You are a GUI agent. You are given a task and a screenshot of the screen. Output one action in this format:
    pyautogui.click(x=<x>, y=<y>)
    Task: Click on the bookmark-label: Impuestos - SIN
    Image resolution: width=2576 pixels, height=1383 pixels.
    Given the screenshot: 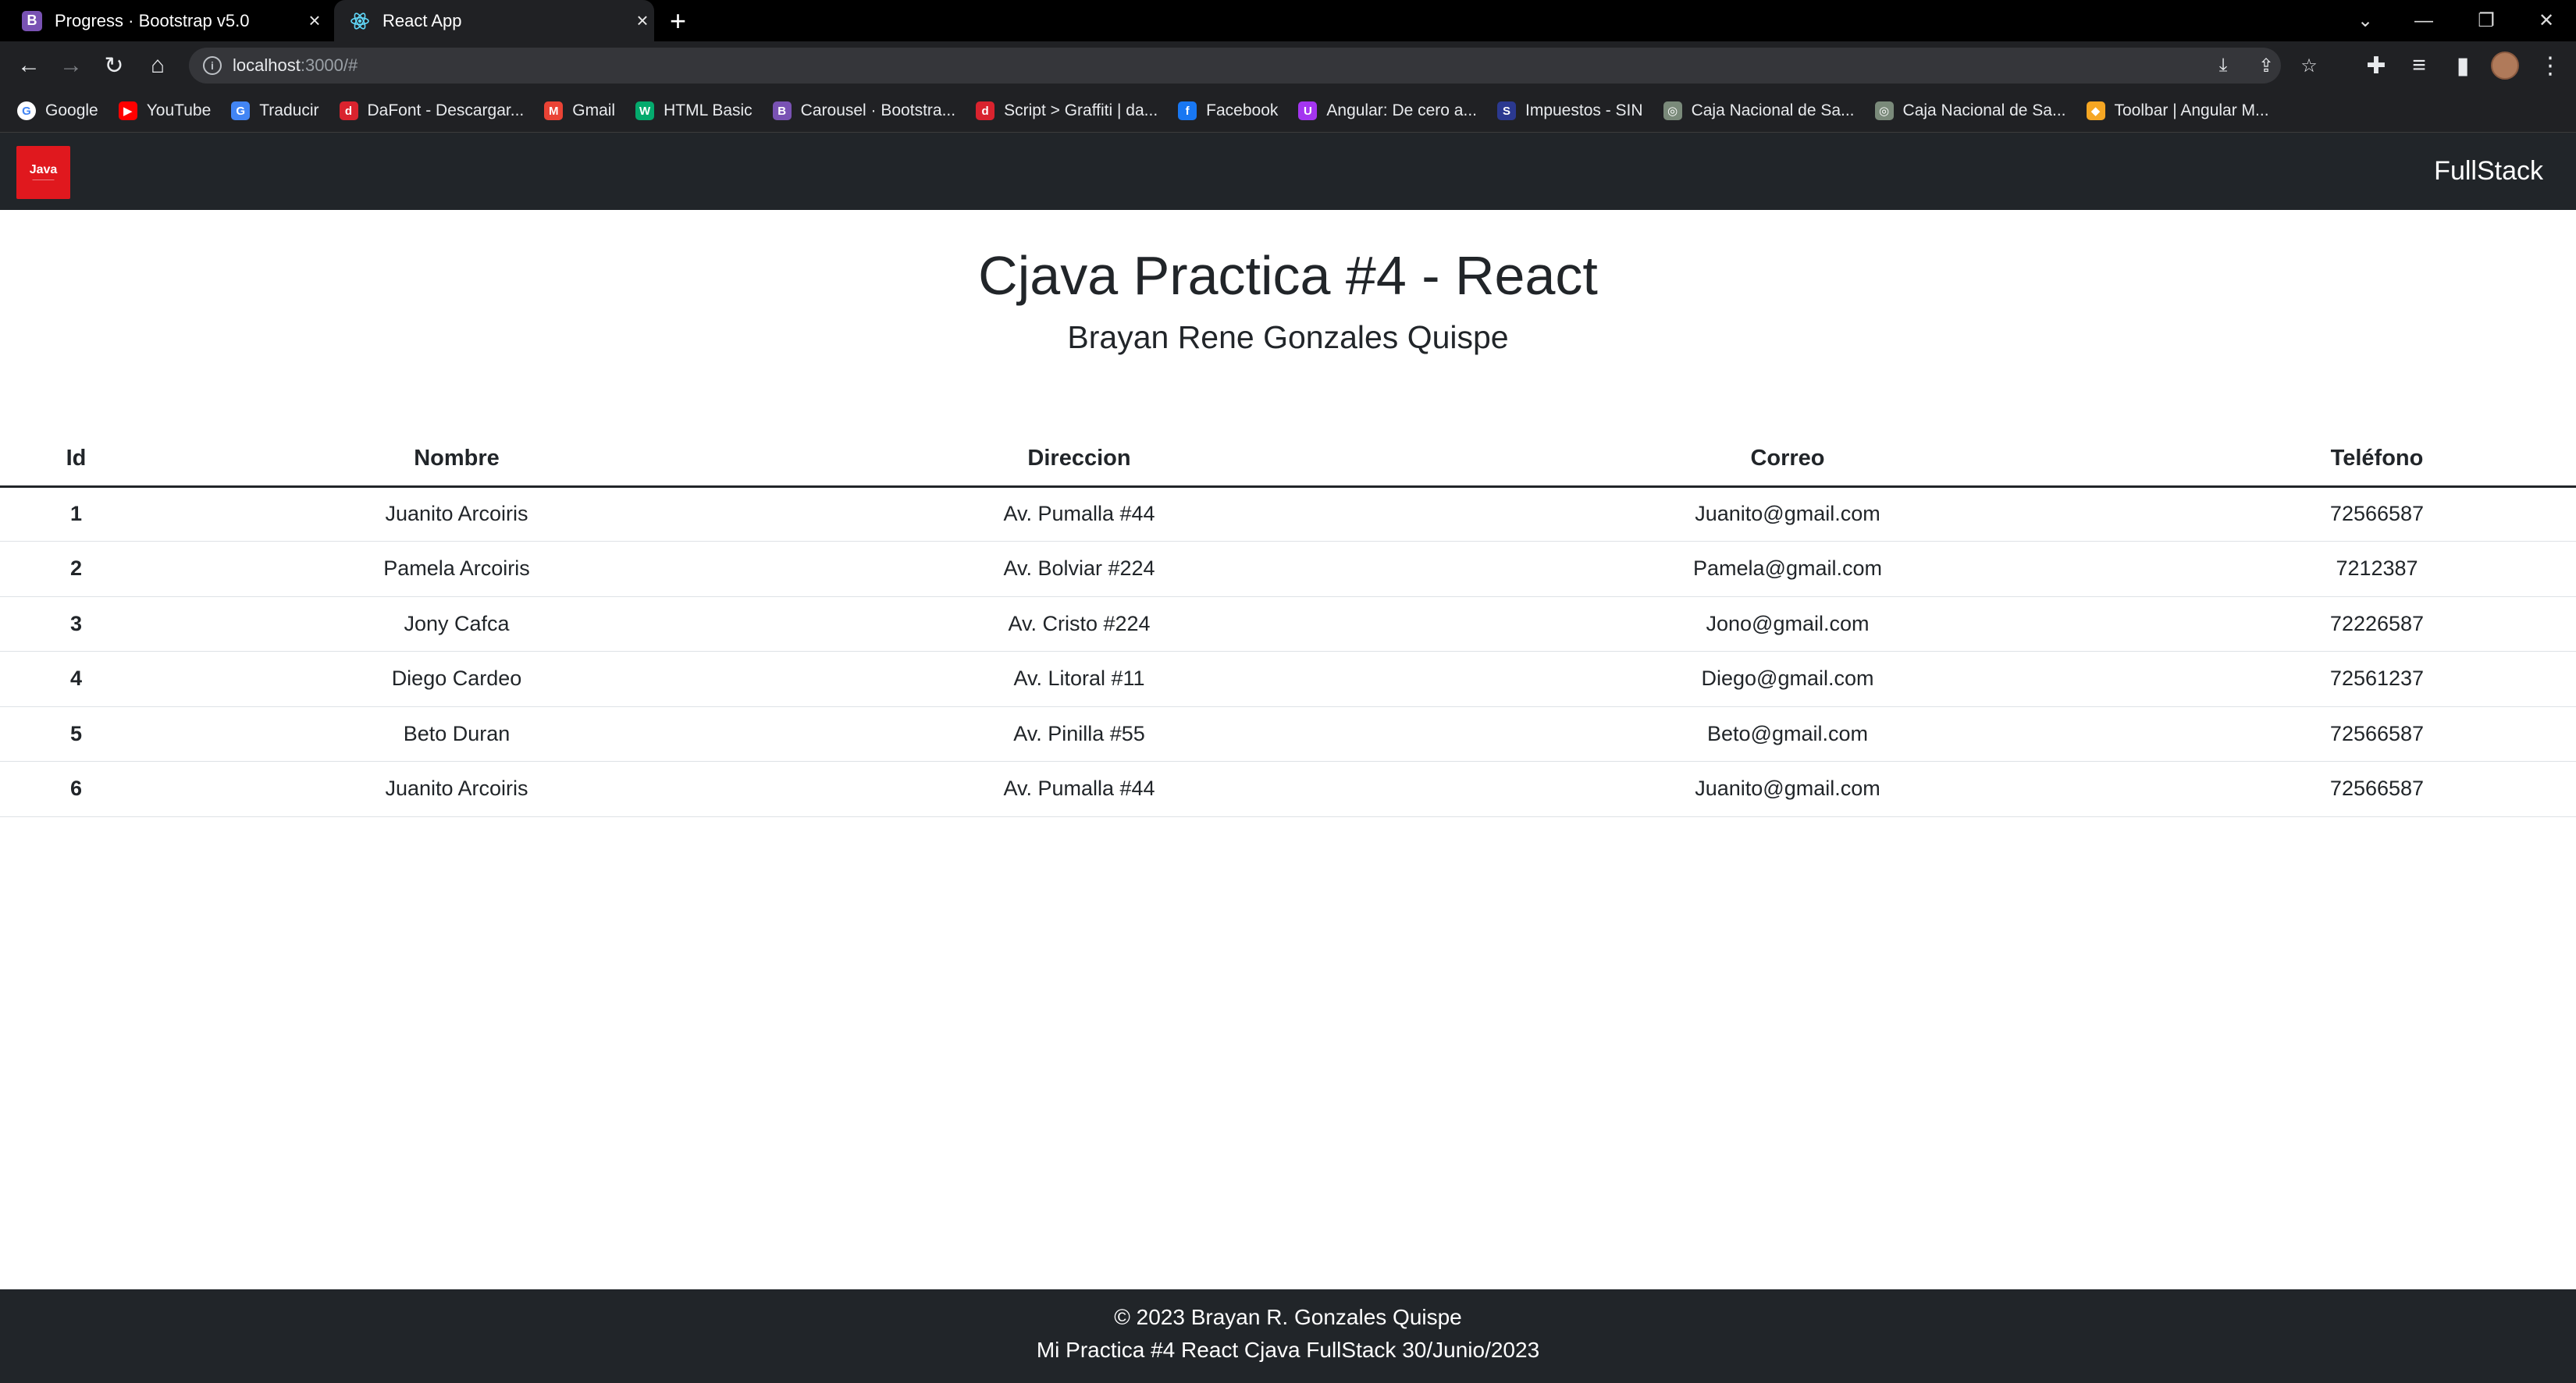 What is the action you would take?
    pyautogui.click(x=1584, y=110)
    